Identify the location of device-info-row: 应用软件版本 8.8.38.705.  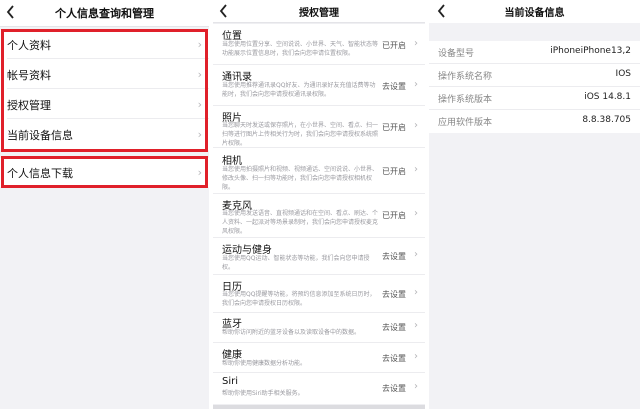
(534, 121).